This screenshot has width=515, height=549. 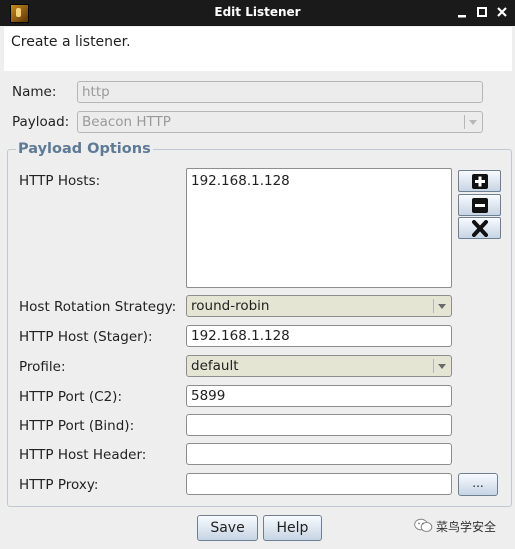 I want to click on rotation-select: round-robin, so click(x=319, y=306).